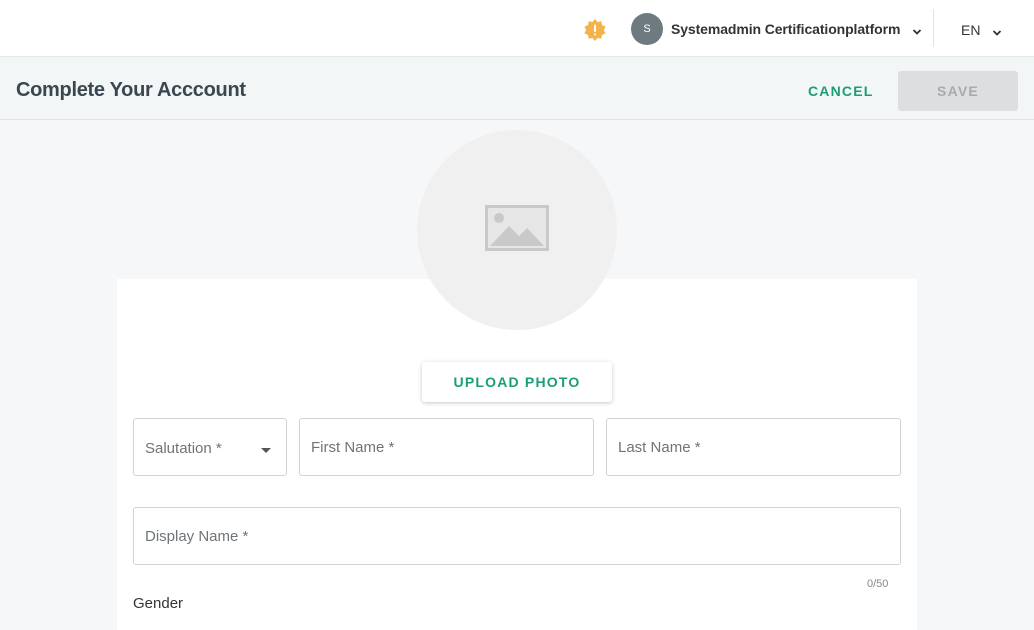 Image resolution: width=1034 pixels, height=630 pixels. Describe the element at coordinates (183, 448) in the screenshot. I see `salutation-label: Salutation *` at that location.